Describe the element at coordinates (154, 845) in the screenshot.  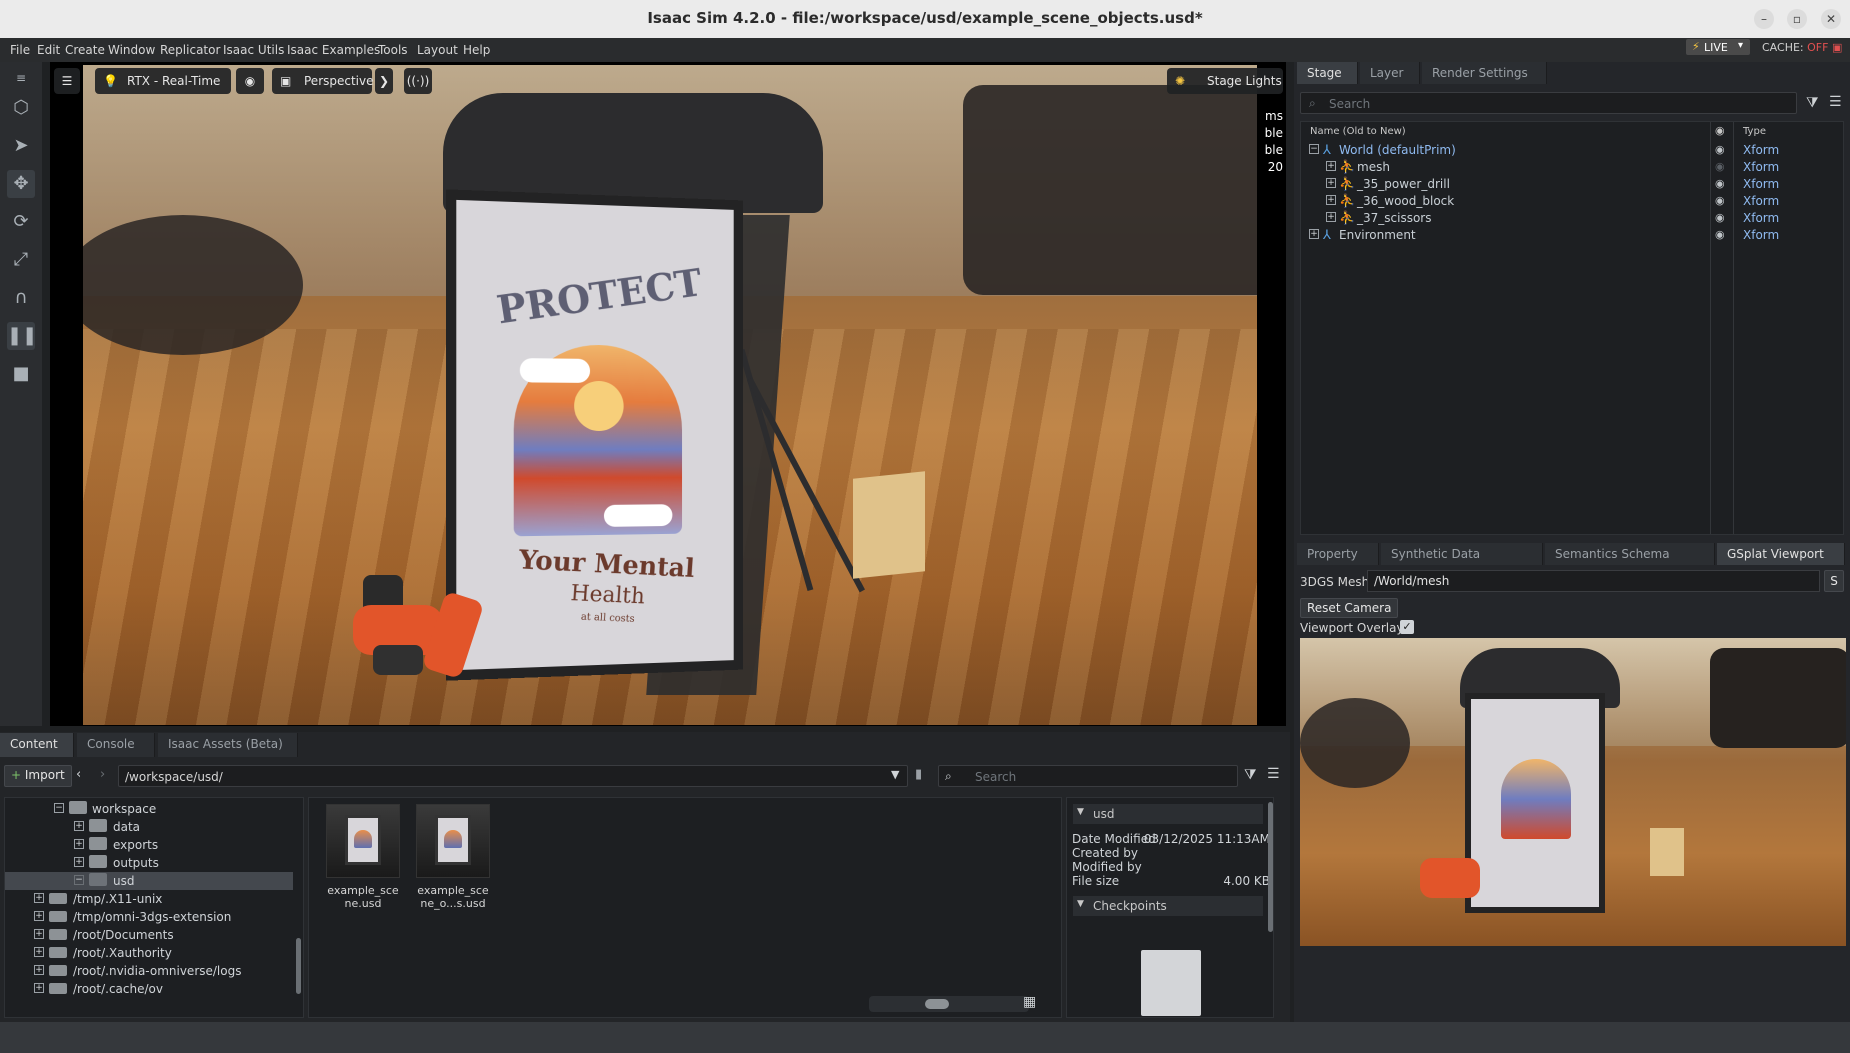
I see `folder-row: + exports` at that location.